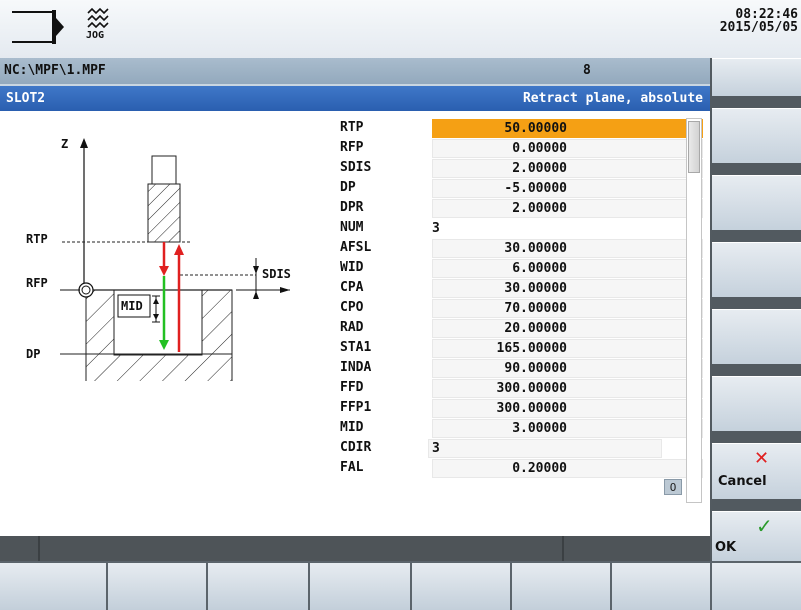 This screenshot has width=801, height=610. What do you see at coordinates (95, 35) in the screenshot?
I see `jog-label: JOG` at bounding box center [95, 35].